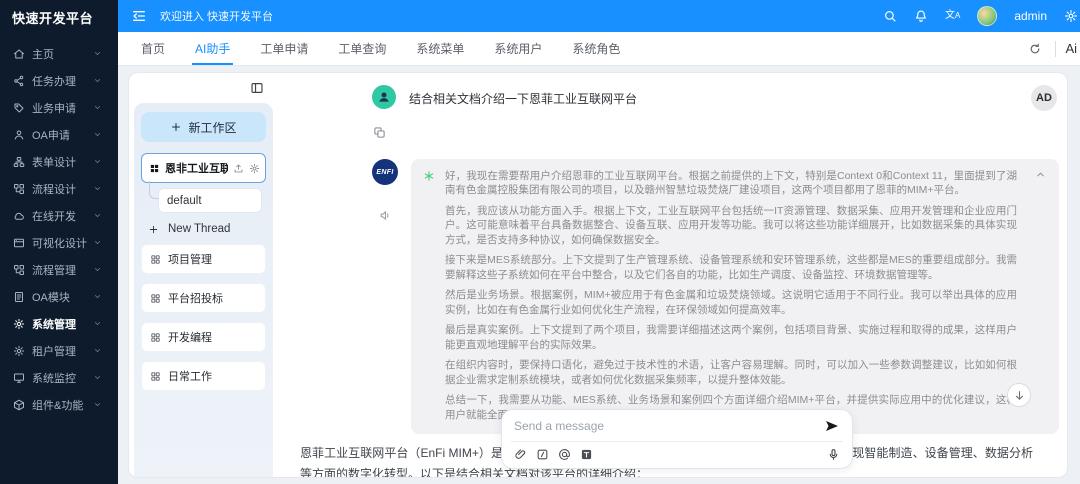 The height and width of the screenshot is (484, 1080). I want to click on tab: 系统角色, so click(596, 48).